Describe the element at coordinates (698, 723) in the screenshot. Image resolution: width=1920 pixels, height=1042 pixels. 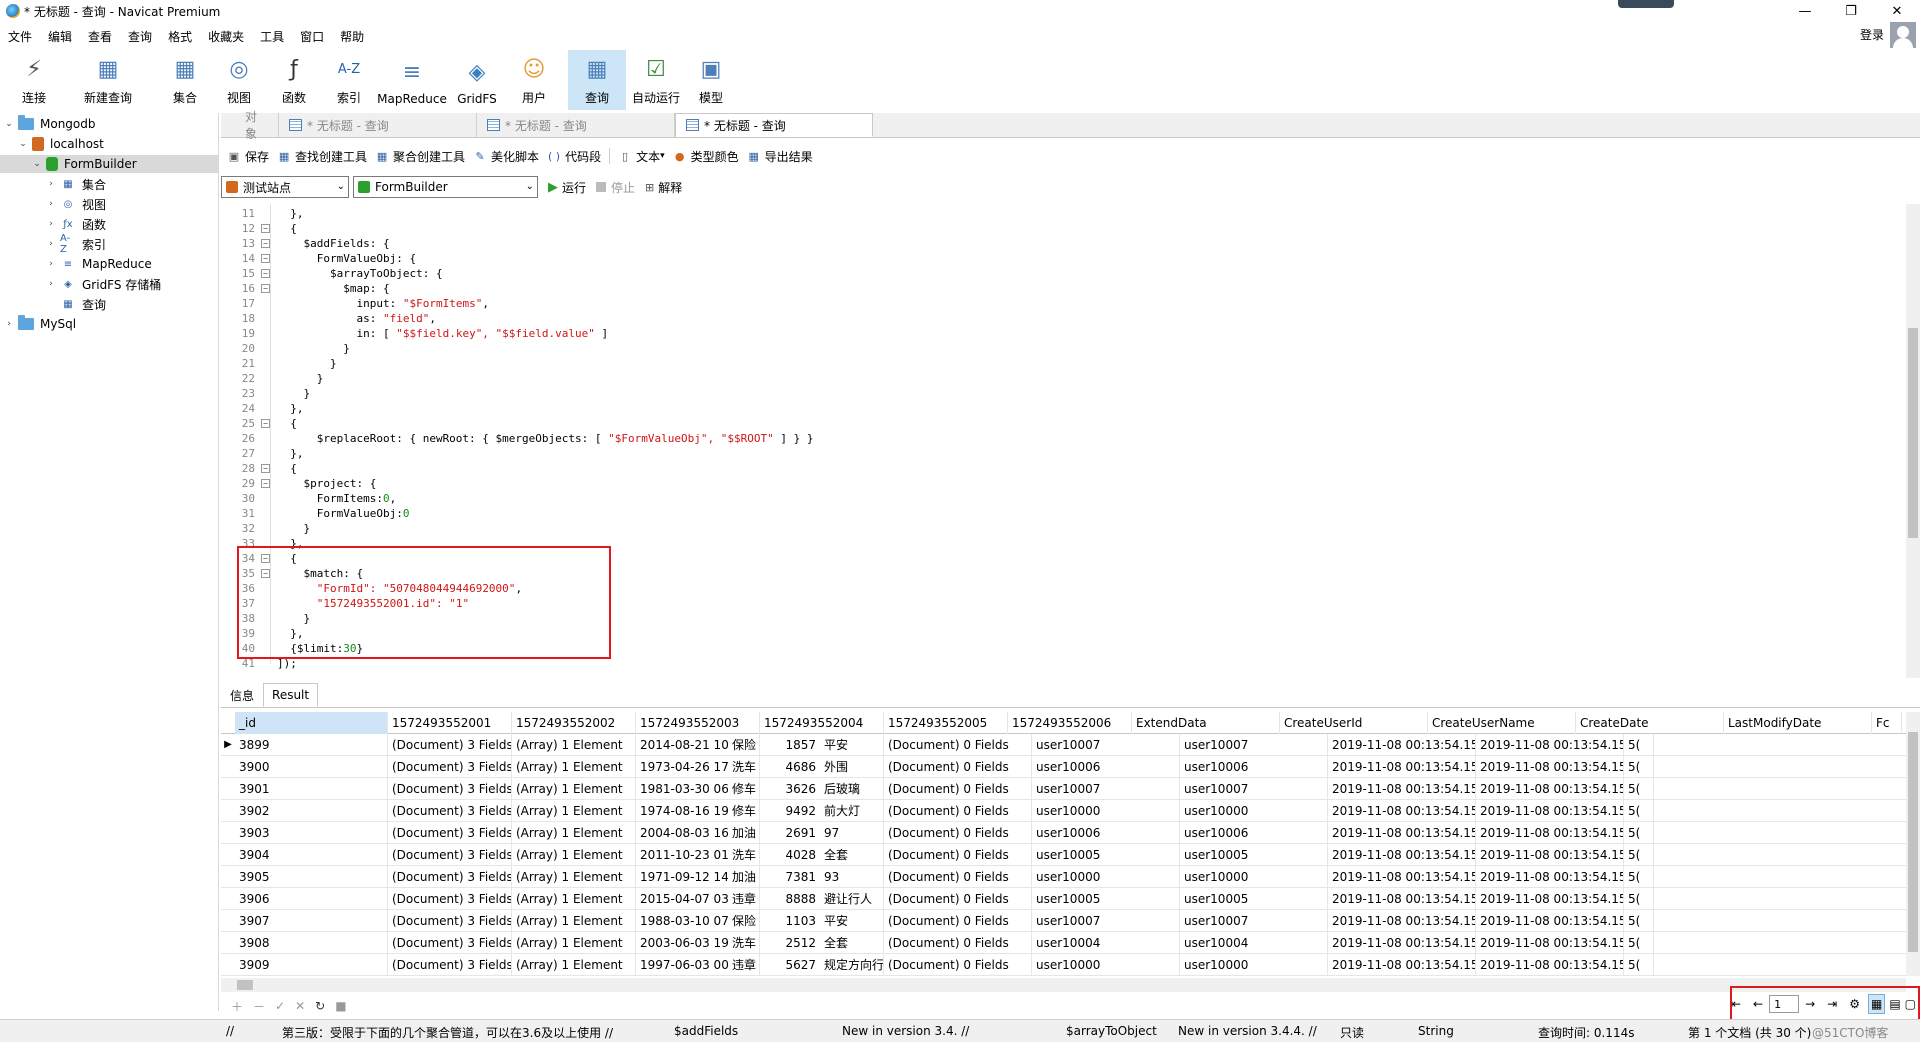
I see `column-header: 1572493552003` at that location.